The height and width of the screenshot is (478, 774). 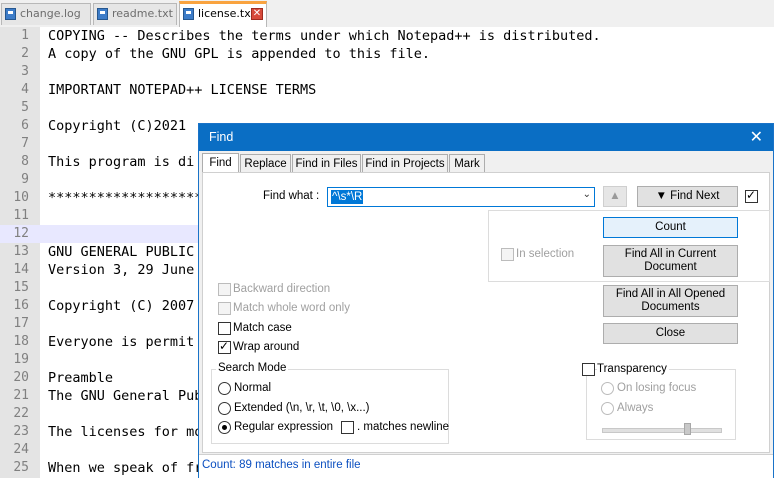 What do you see at coordinates (253, 388) in the screenshot?
I see `mode-normal-label: Normal` at bounding box center [253, 388].